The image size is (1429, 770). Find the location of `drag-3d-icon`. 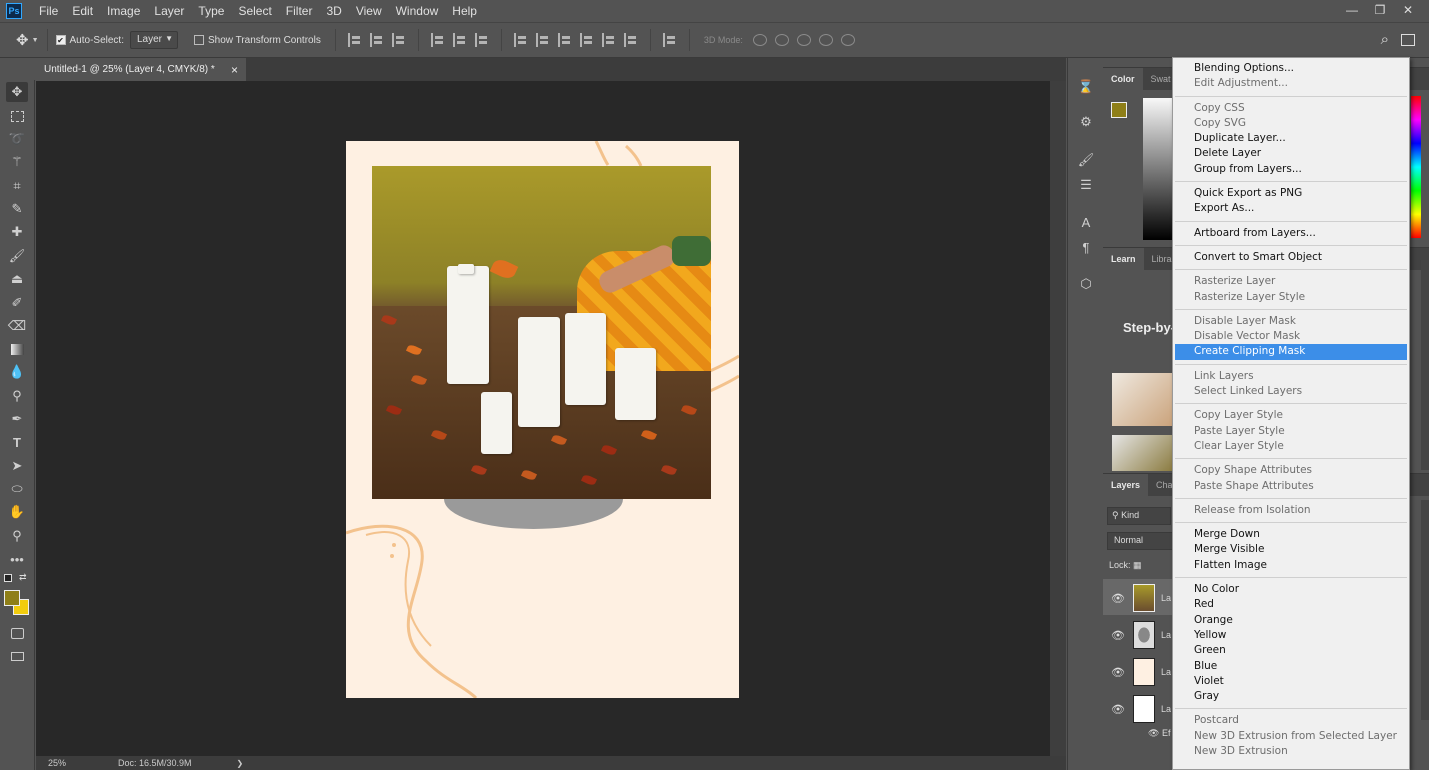

drag-3d-icon is located at coordinates (803, 40).